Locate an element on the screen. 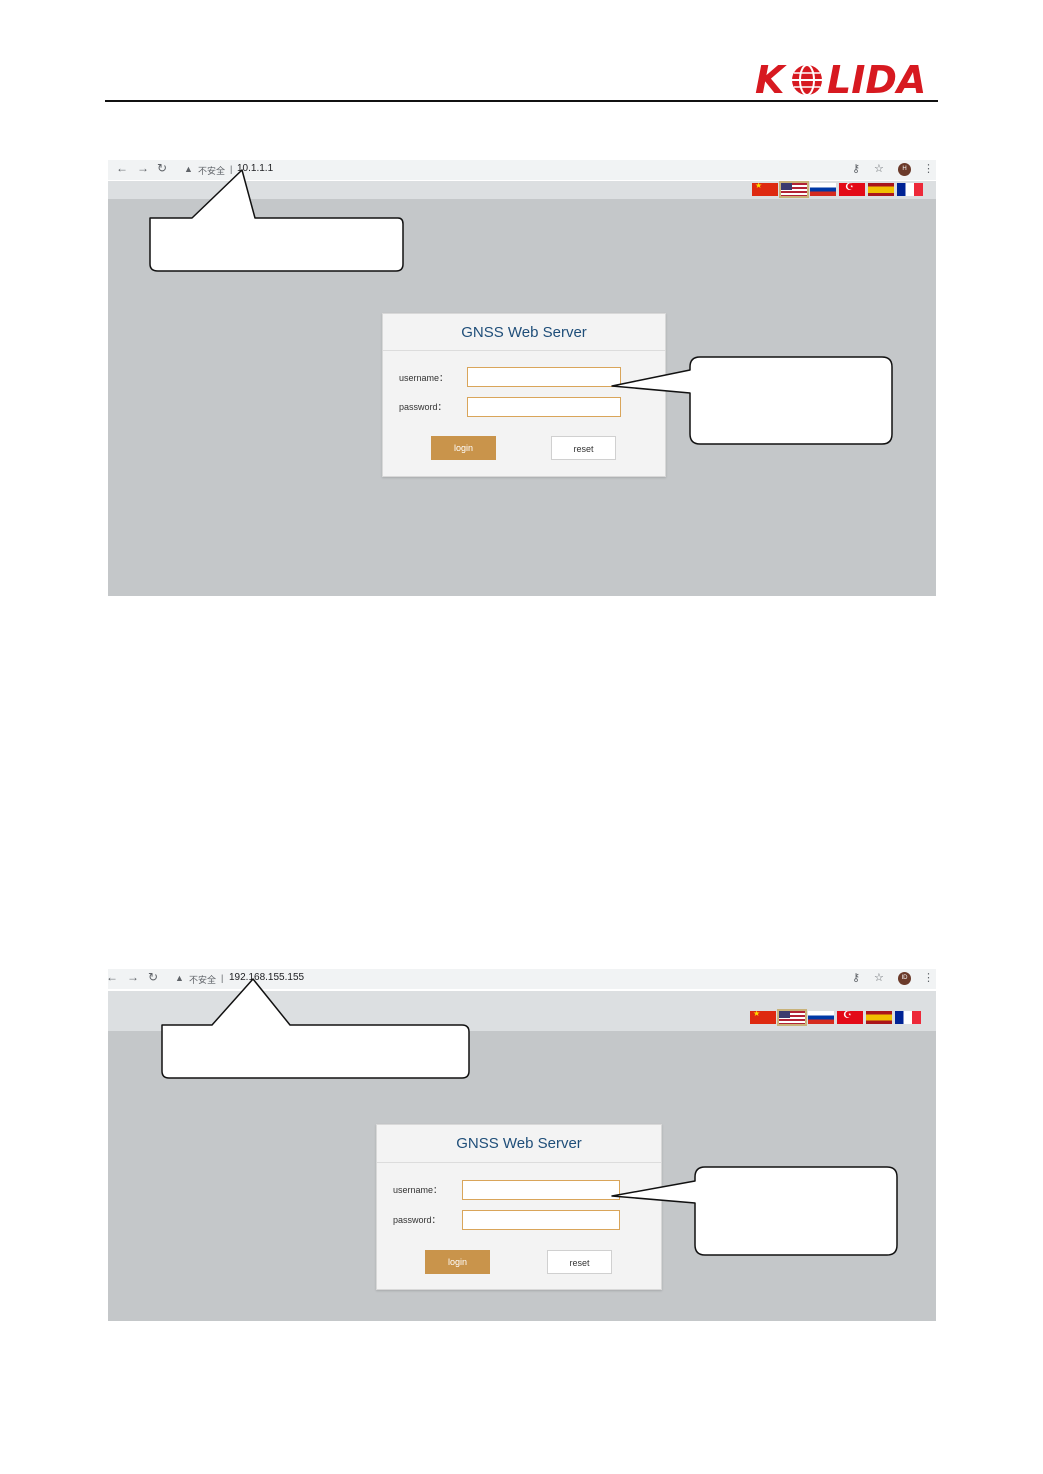  browser-toolbar: ← → ↻ ▲ 不安全 | 192.168.155.155 ⚷ ☆ ID ⋮ is located at coordinates (521, 979).